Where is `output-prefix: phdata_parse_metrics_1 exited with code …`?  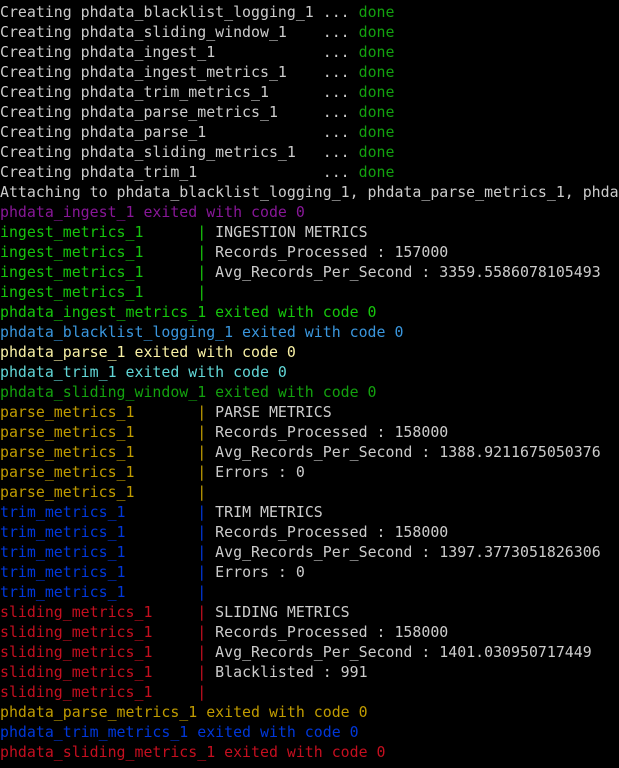 output-prefix: phdata_parse_metrics_1 exited with code … is located at coordinates (184, 712).